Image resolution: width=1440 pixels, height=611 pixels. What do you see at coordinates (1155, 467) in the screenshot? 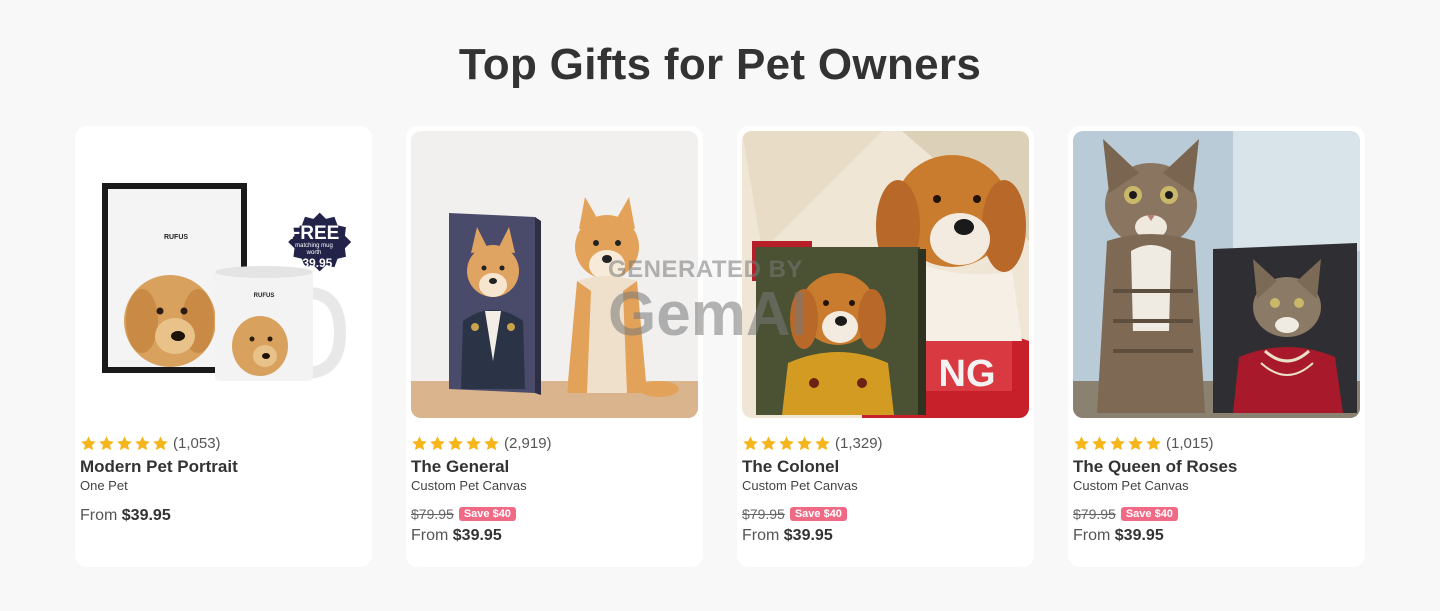
I see `product-name: The Queen of Roses` at bounding box center [1155, 467].